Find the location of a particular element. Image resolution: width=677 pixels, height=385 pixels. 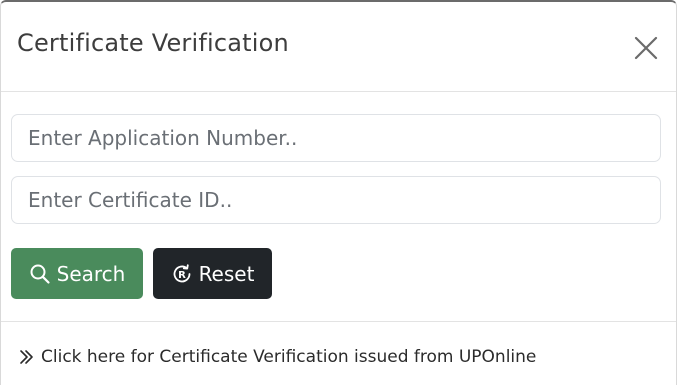

certificate-id-input is located at coordinates (336, 200).